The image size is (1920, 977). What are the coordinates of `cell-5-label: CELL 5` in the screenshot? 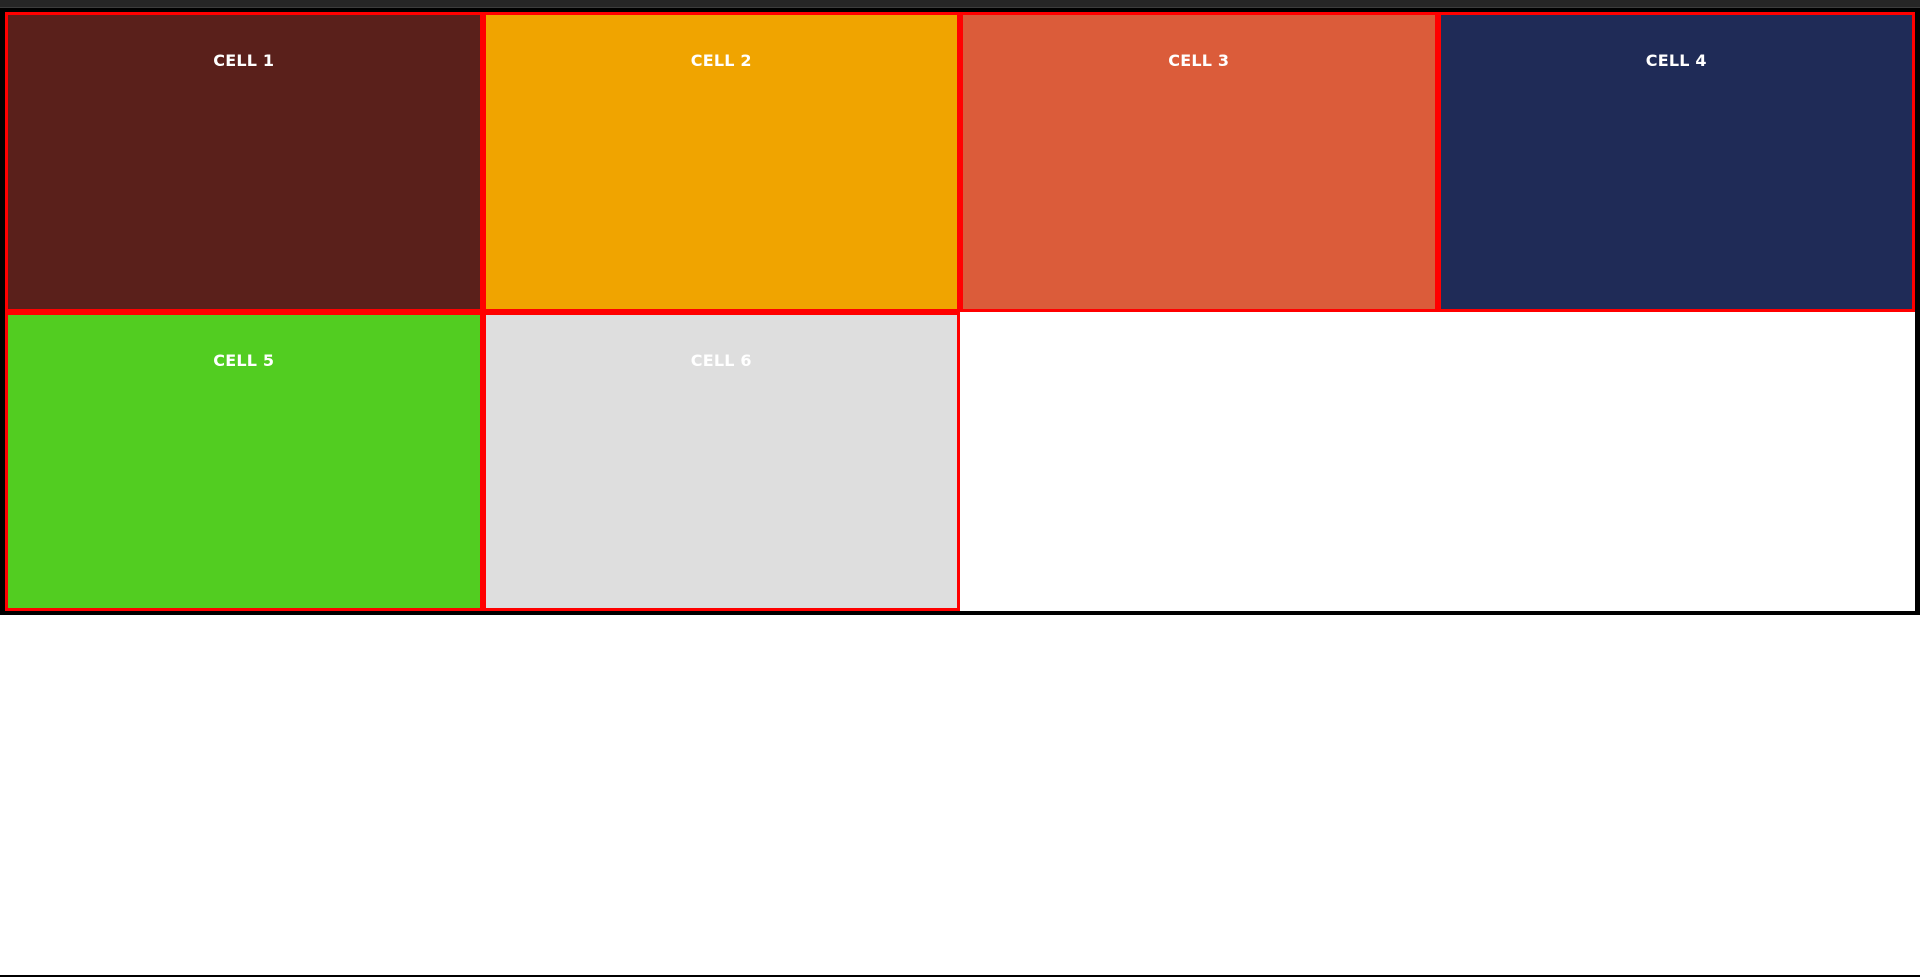 It's located at (244, 360).